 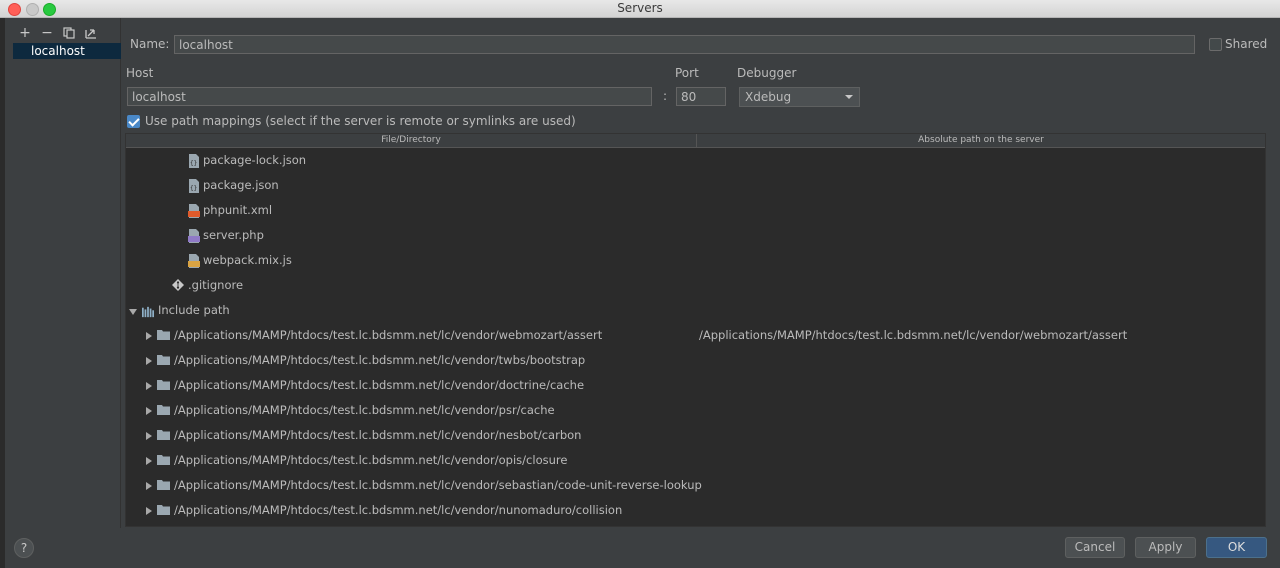 I want to click on ok-button: OK, so click(x=1236, y=547).